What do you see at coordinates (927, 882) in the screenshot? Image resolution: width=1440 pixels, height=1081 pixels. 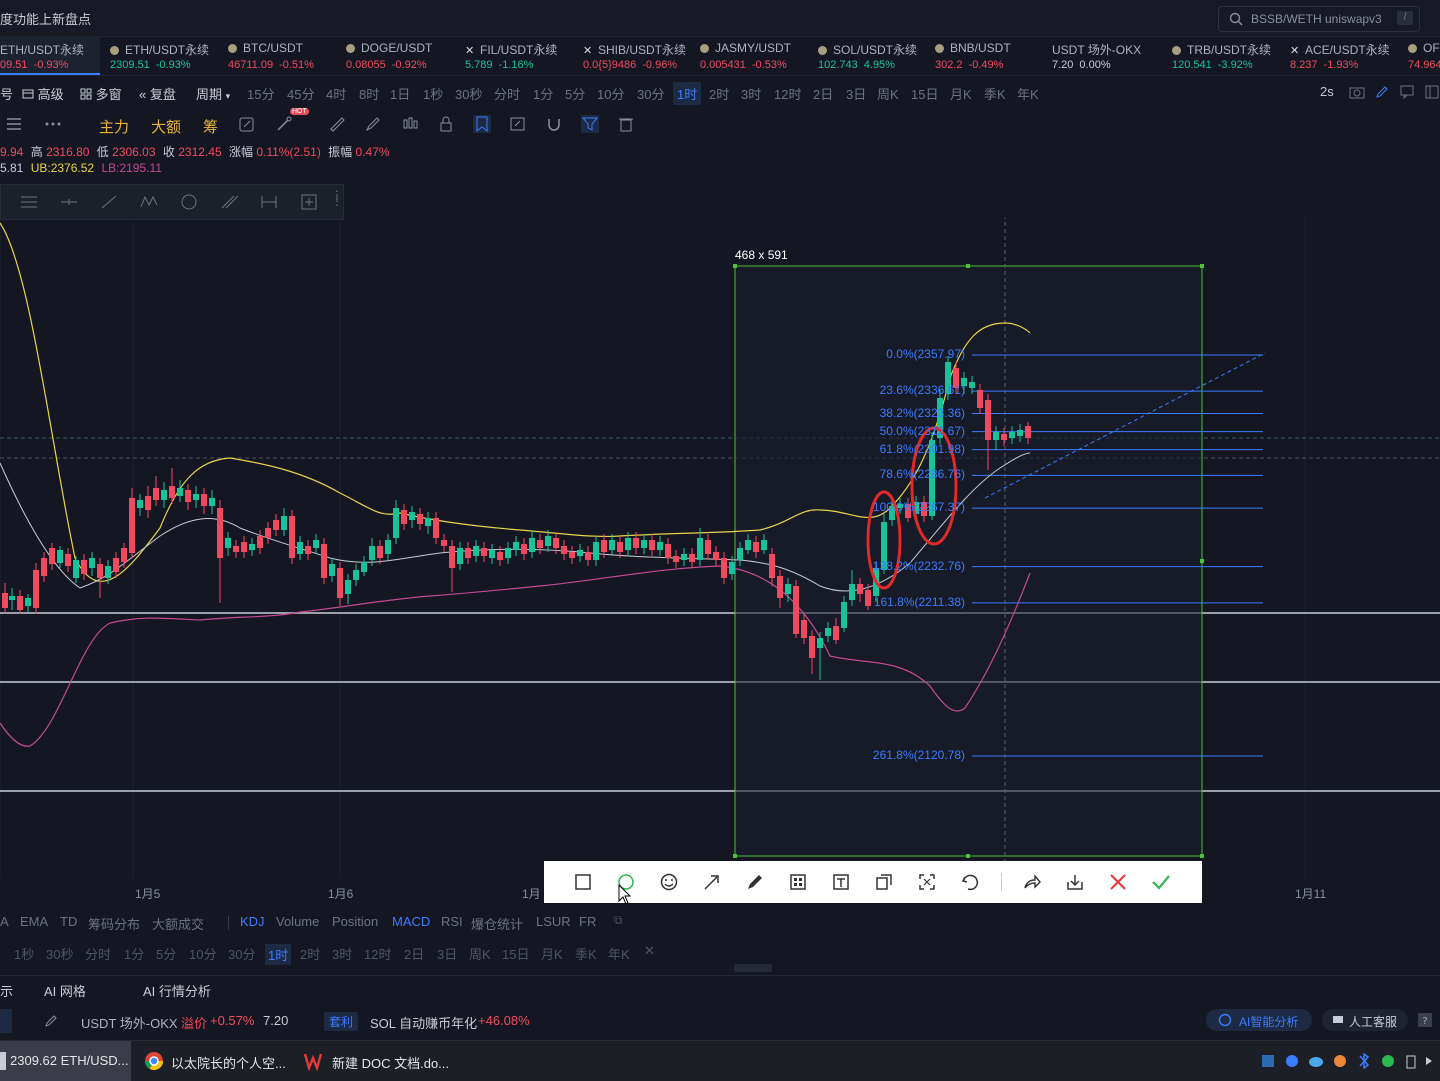 I see `scan-tool-icon` at bounding box center [927, 882].